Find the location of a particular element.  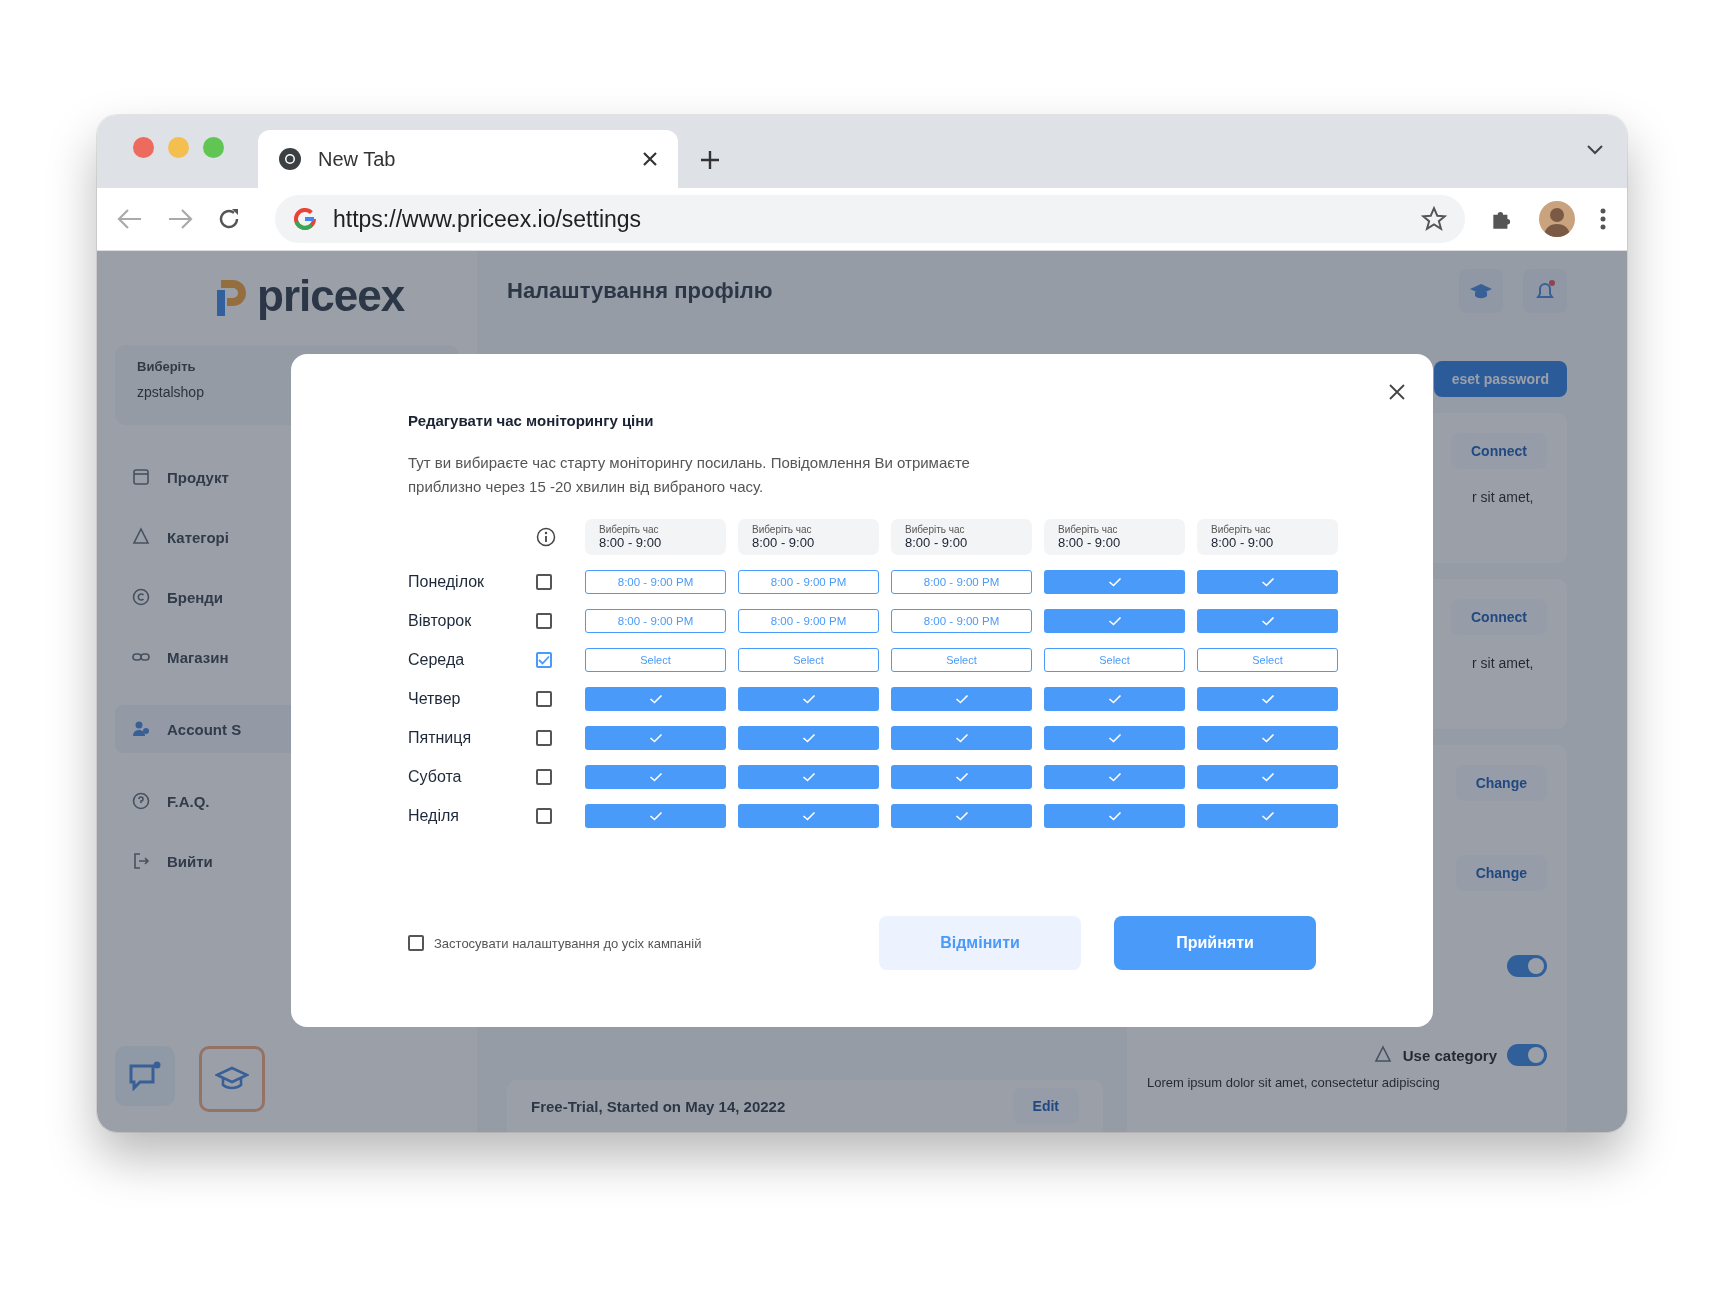

address-bar: https://www.priceex.io/settings is located at coordinates (870, 219).